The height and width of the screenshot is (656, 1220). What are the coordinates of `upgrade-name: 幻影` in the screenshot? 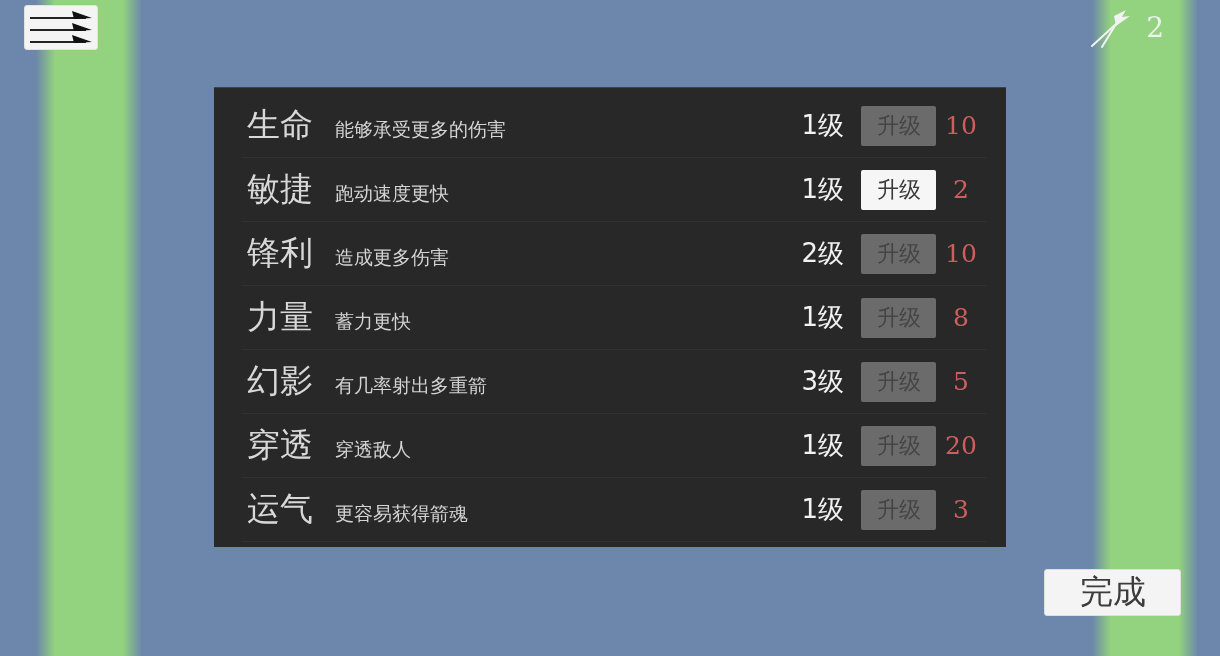 It's located at (280, 381).